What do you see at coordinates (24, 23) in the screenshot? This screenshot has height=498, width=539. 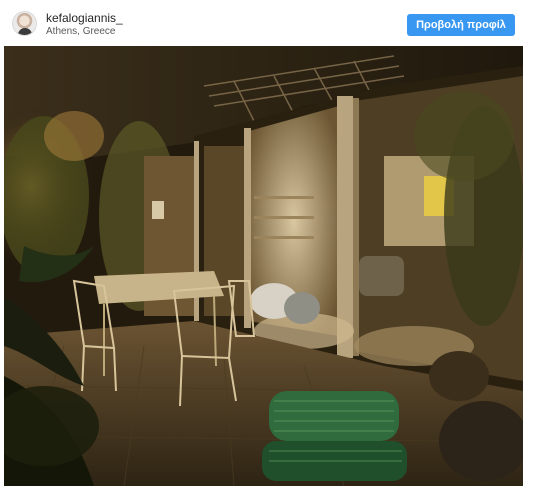 I see `avatar` at bounding box center [24, 23].